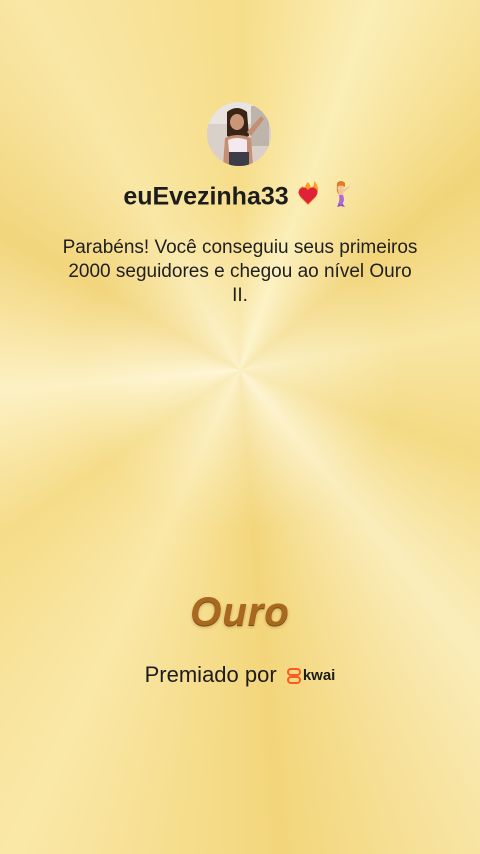  What do you see at coordinates (342, 198) in the screenshot?
I see `mermaid-icon` at bounding box center [342, 198].